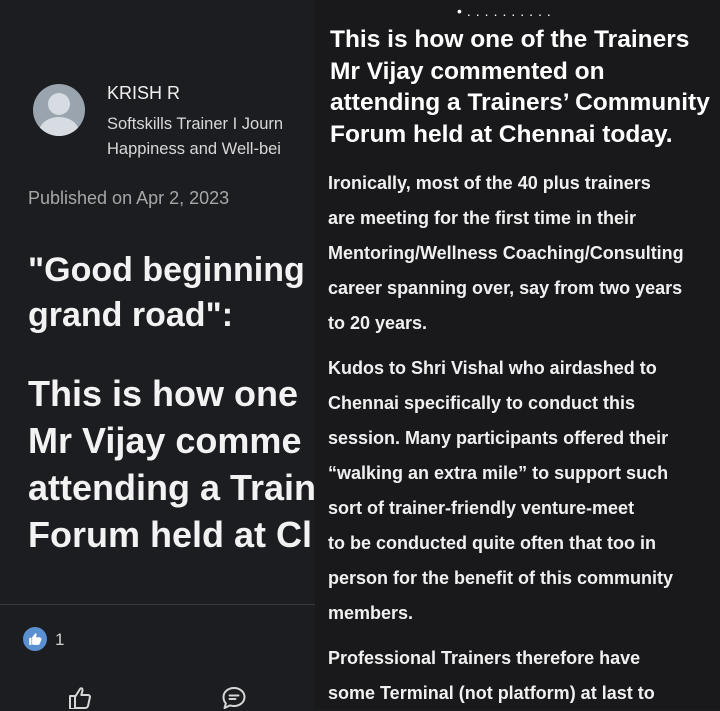  Describe the element at coordinates (498, 438) in the screenshot. I see `paragraph-line: session. Many participants offered their` at that location.